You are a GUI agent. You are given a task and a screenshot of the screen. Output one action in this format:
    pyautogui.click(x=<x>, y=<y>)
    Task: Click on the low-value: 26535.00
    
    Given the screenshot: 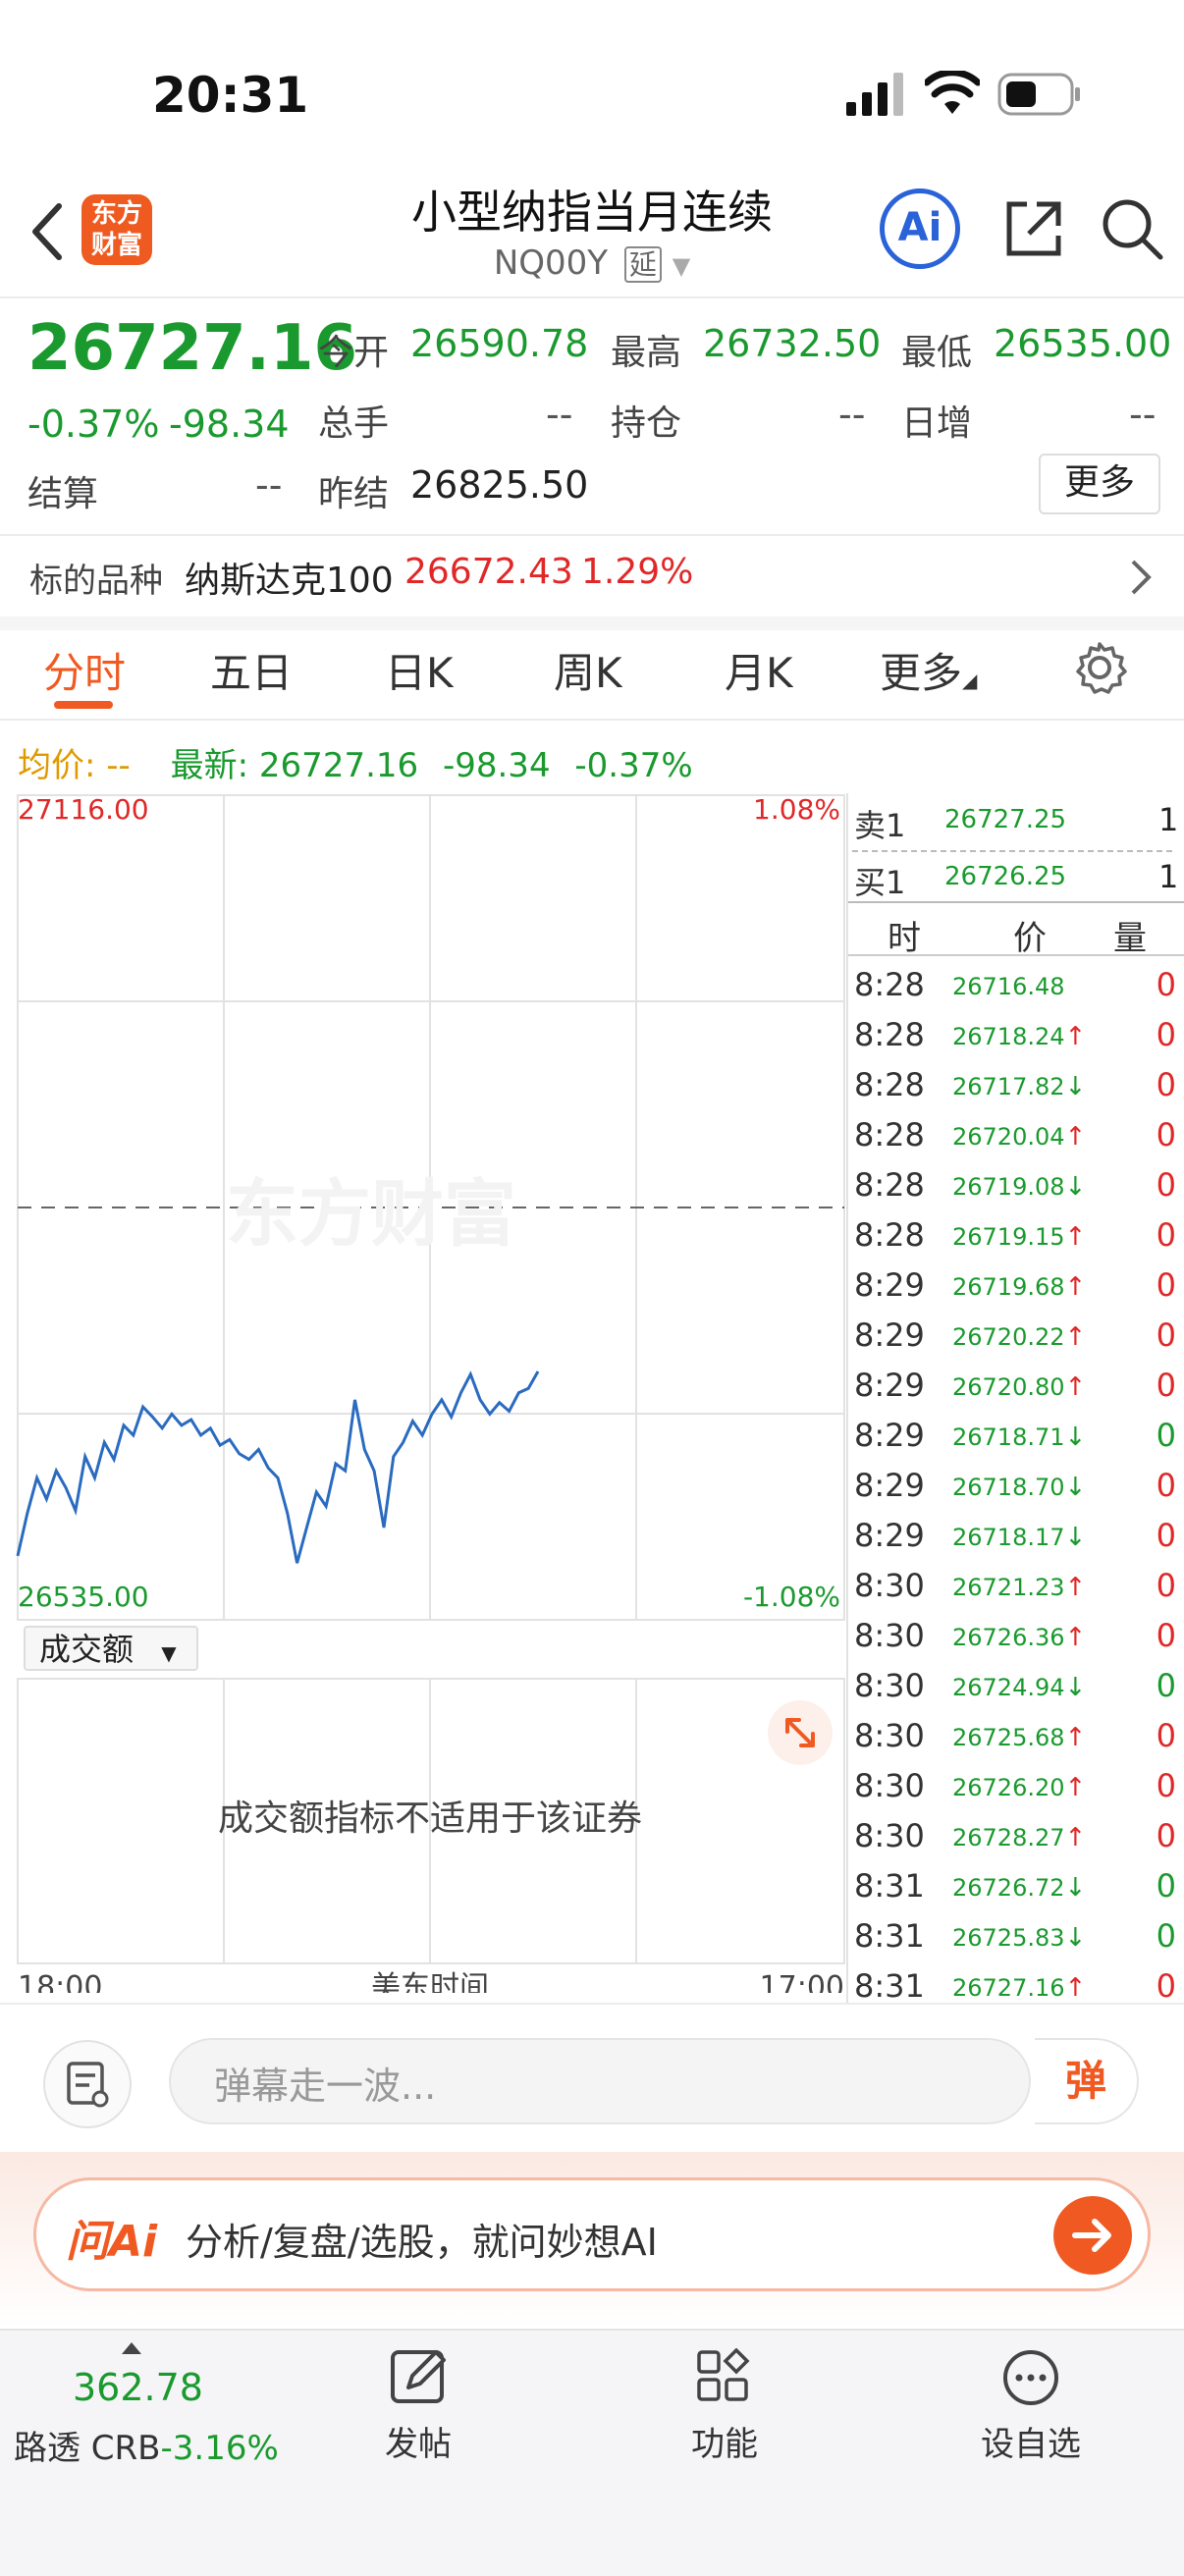 What is the action you would take?
    pyautogui.click(x=1083, y=343)
    